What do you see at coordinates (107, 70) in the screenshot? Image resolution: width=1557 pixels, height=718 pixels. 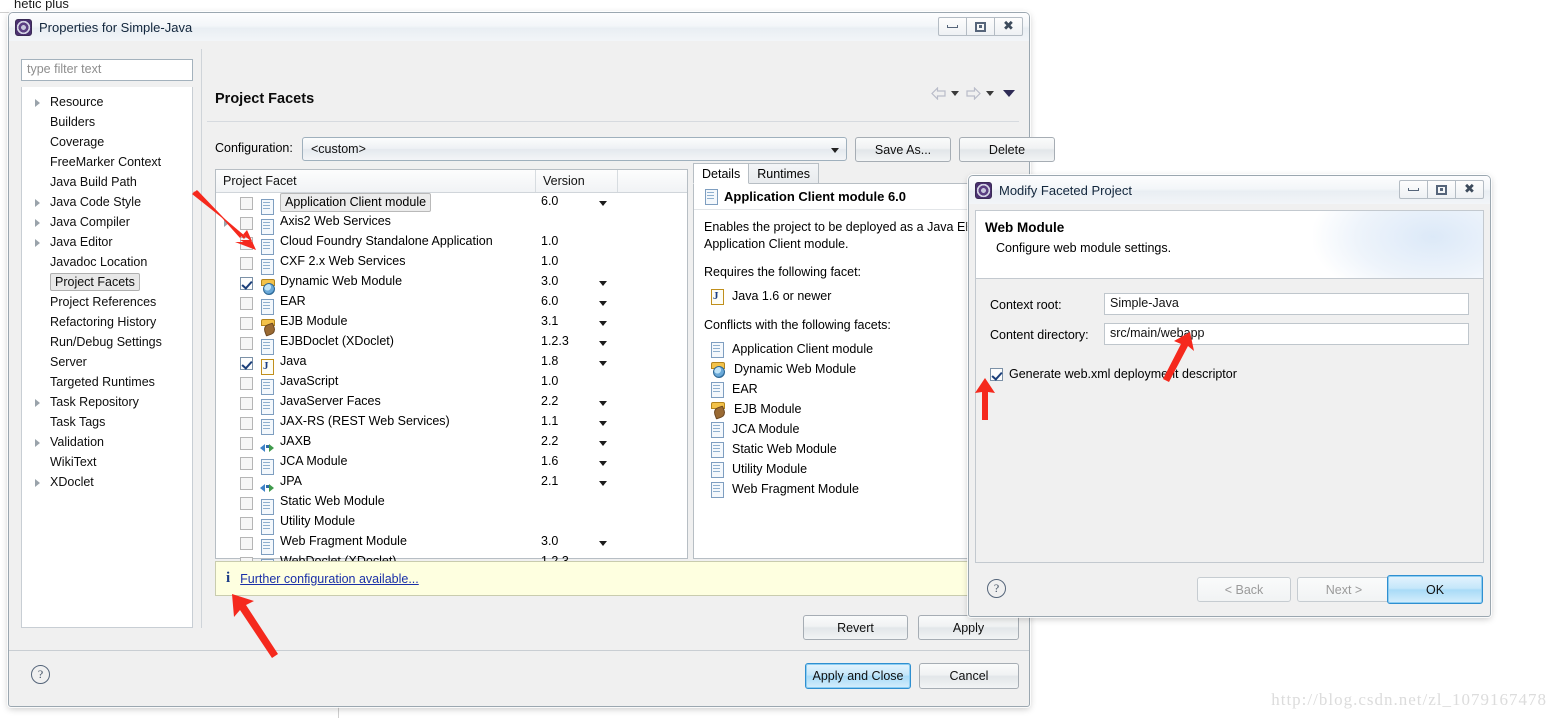 I see `filter-input: type filter text` at bounding box center [107, 70].